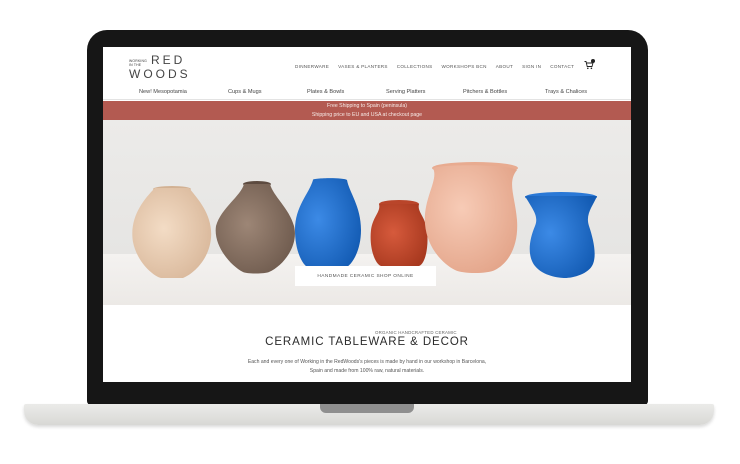 This screenshot has height=464, width=740. Describe the element at coordinates (312, 66) in the screenshot. I see `nav-link-dinnerware: DINNERWARE` at that location.